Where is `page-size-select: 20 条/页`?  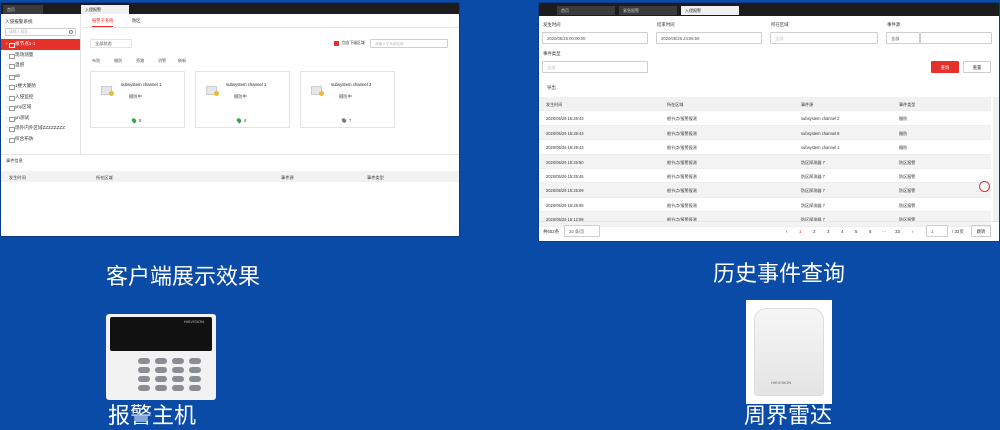 page-size-select: 20 条/页 is located at coordinates (582, 231).